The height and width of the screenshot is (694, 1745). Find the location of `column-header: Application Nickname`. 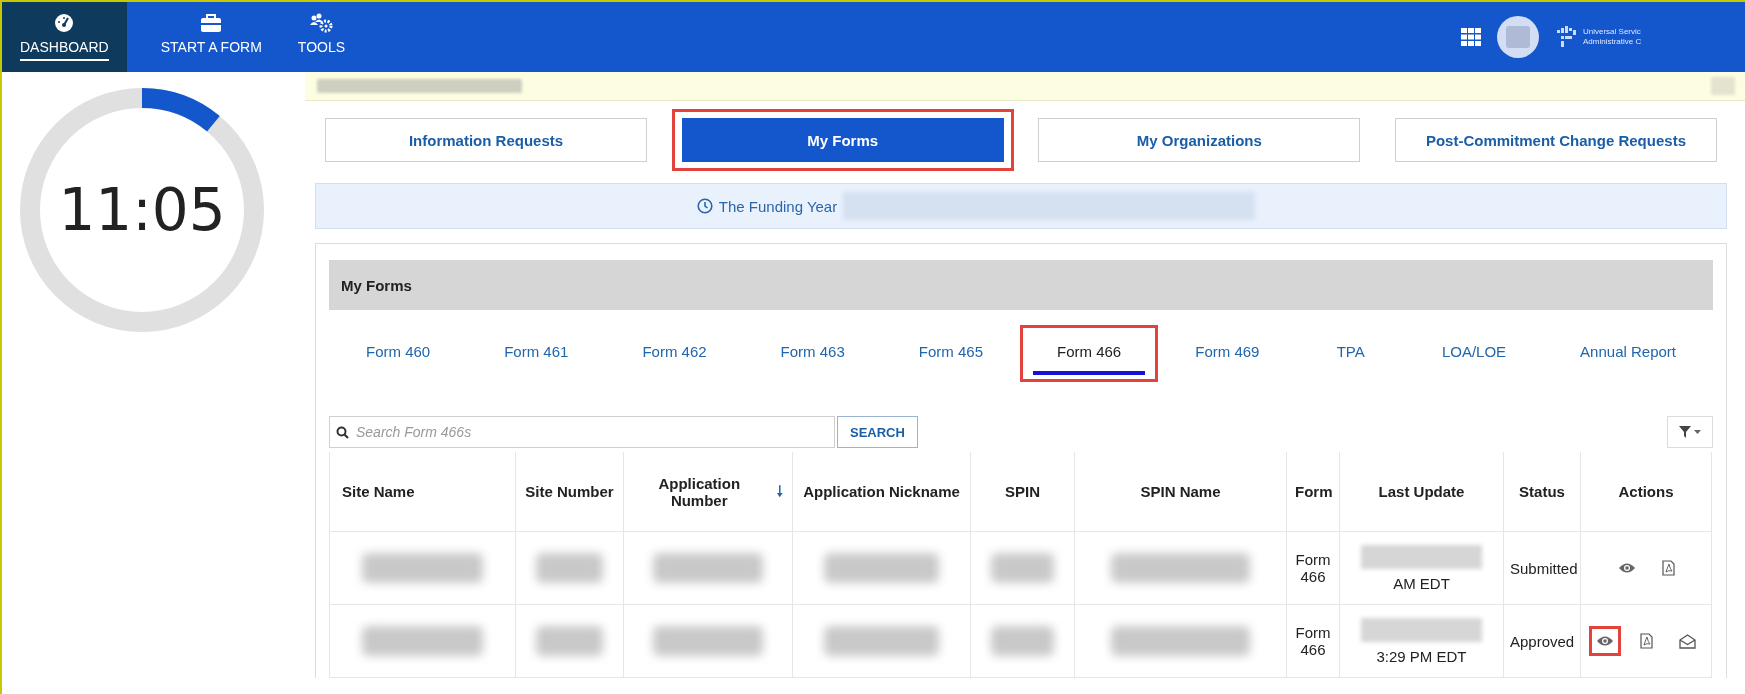

column-header: Application Nickname is located at coordinates (881, 491).